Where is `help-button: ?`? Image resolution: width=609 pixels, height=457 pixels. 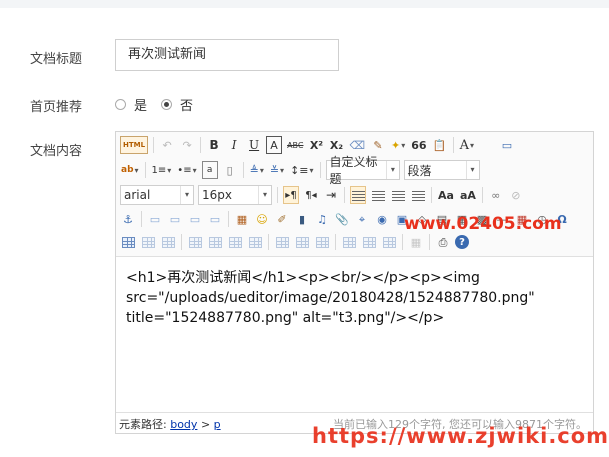 help-button: ? is located at coordinates (462, 242).